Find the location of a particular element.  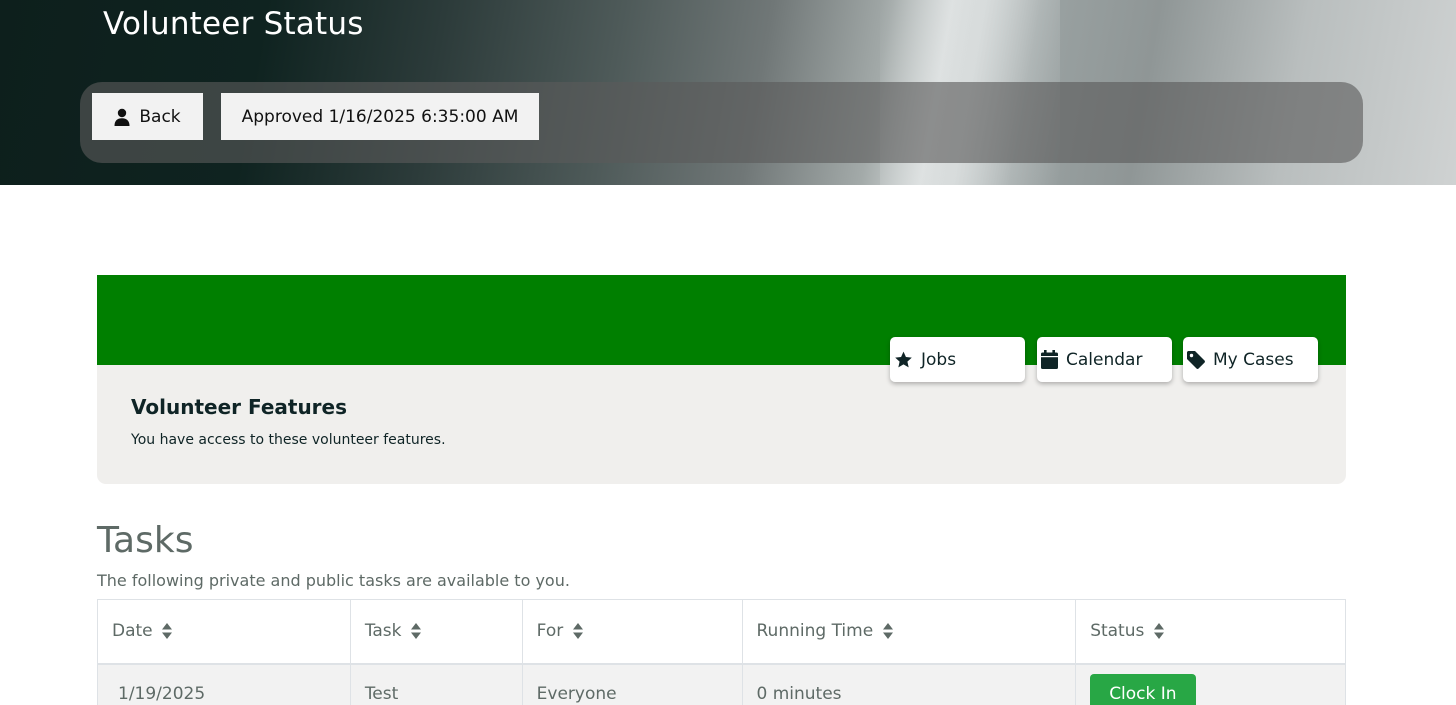

jobs-button: Jobs is located at coordinates (957, 359).